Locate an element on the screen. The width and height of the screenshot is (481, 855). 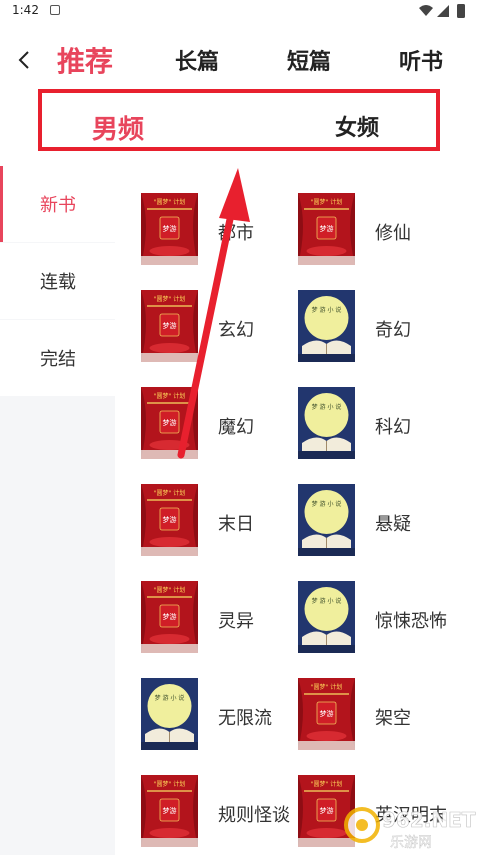
genre-label: 架空 is located at coordinates (393, 718).